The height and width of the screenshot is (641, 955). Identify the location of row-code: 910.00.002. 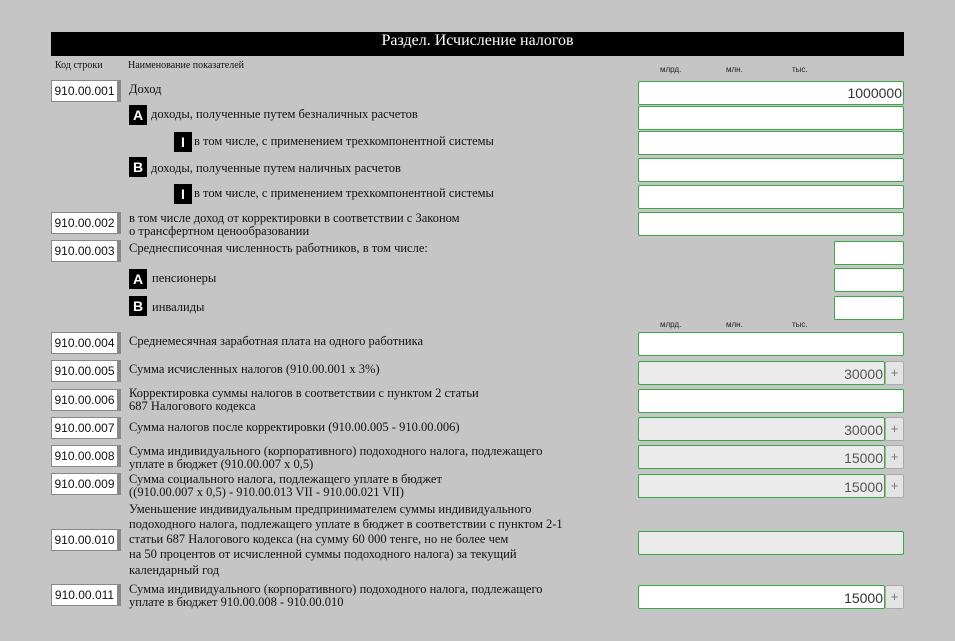
(86, 223).